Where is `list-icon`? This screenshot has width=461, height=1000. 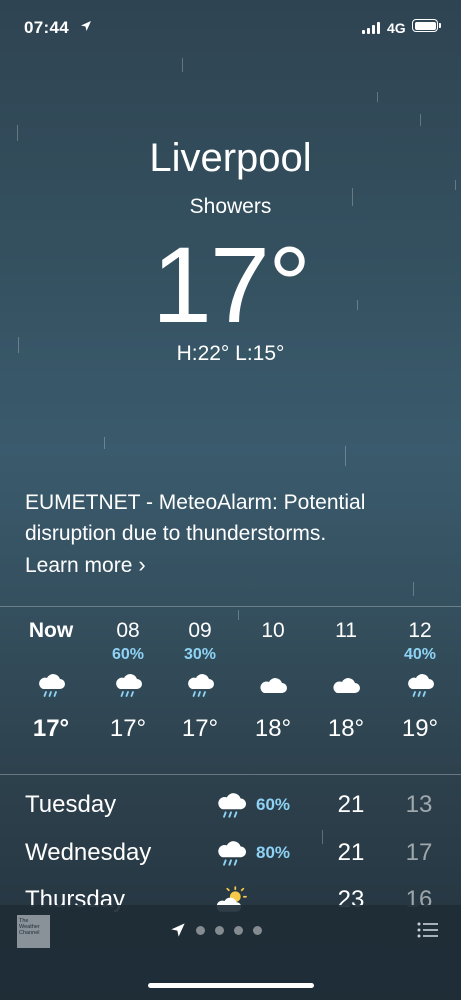
list-icon is located at coordinates (428, 930).